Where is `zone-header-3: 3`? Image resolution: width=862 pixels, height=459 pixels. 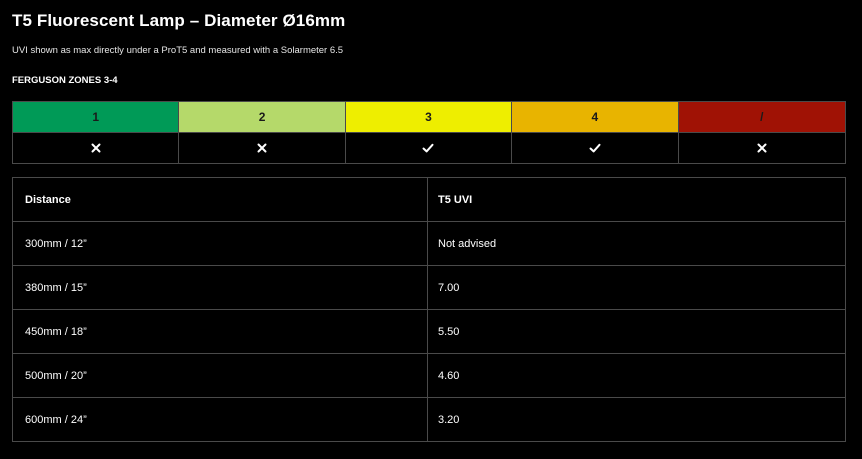
zone-header-3: 3 is located at coordinates (429, 117).